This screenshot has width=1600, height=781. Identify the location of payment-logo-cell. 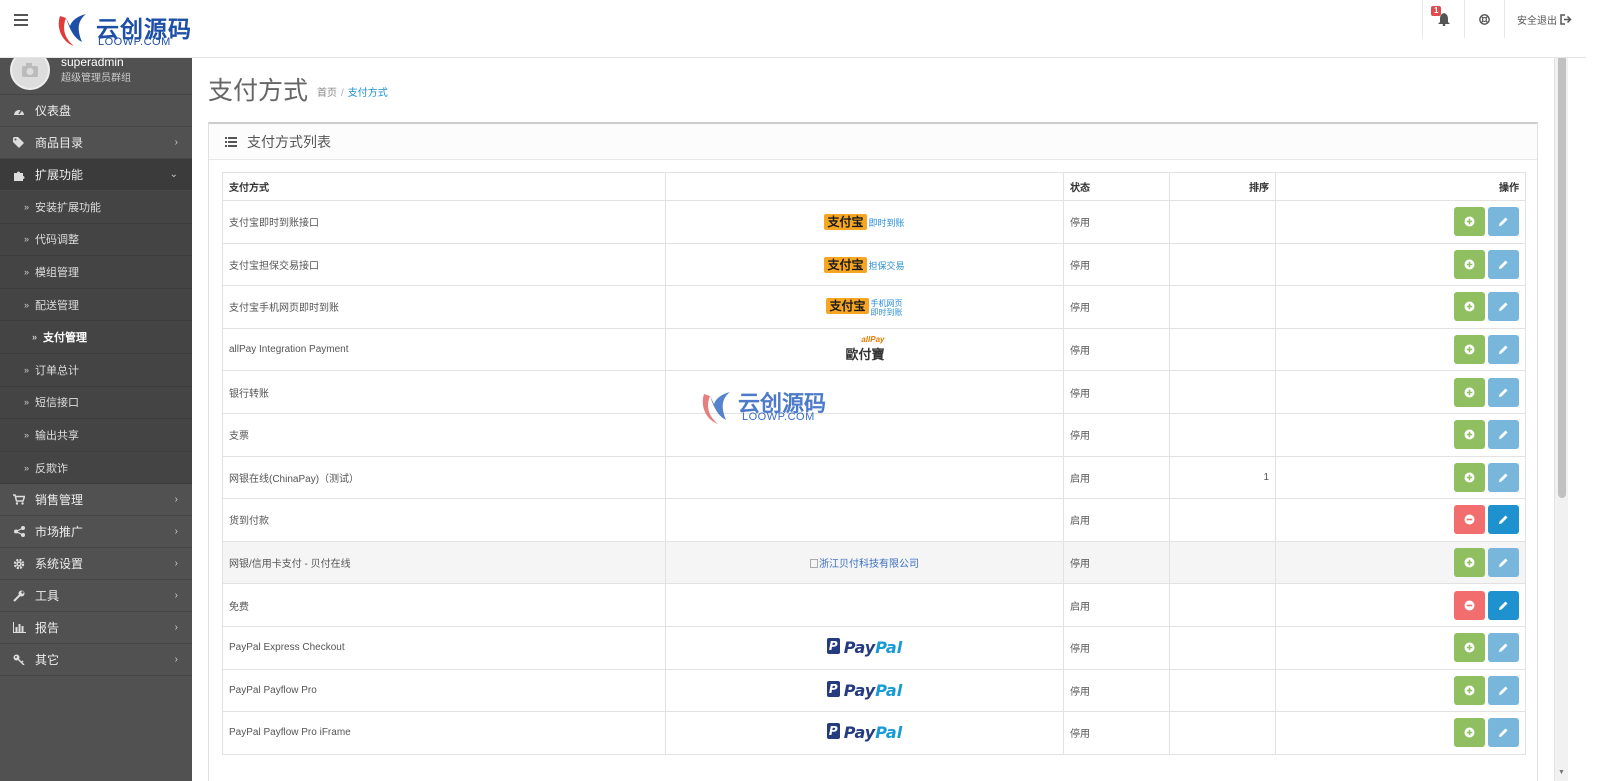
(864, 520).